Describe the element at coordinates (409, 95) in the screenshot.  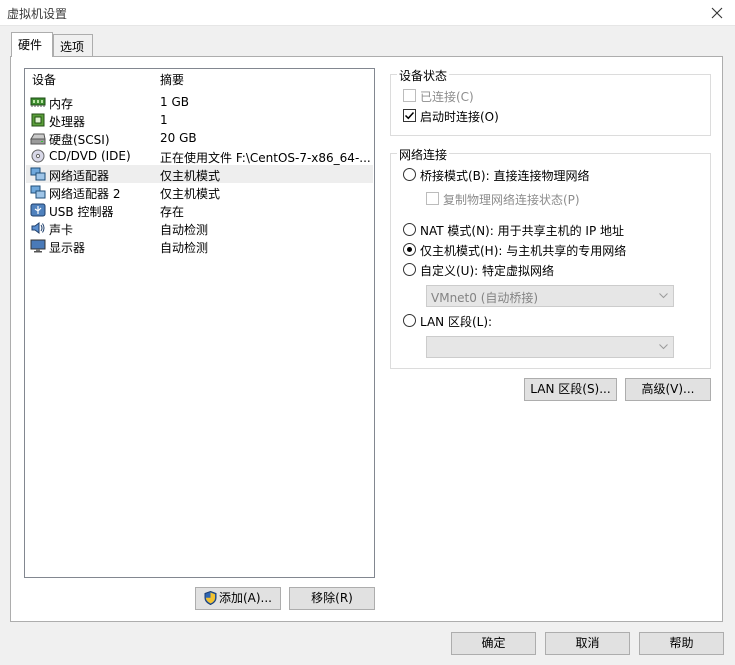
I see `connected-checkbox-box` at that location.